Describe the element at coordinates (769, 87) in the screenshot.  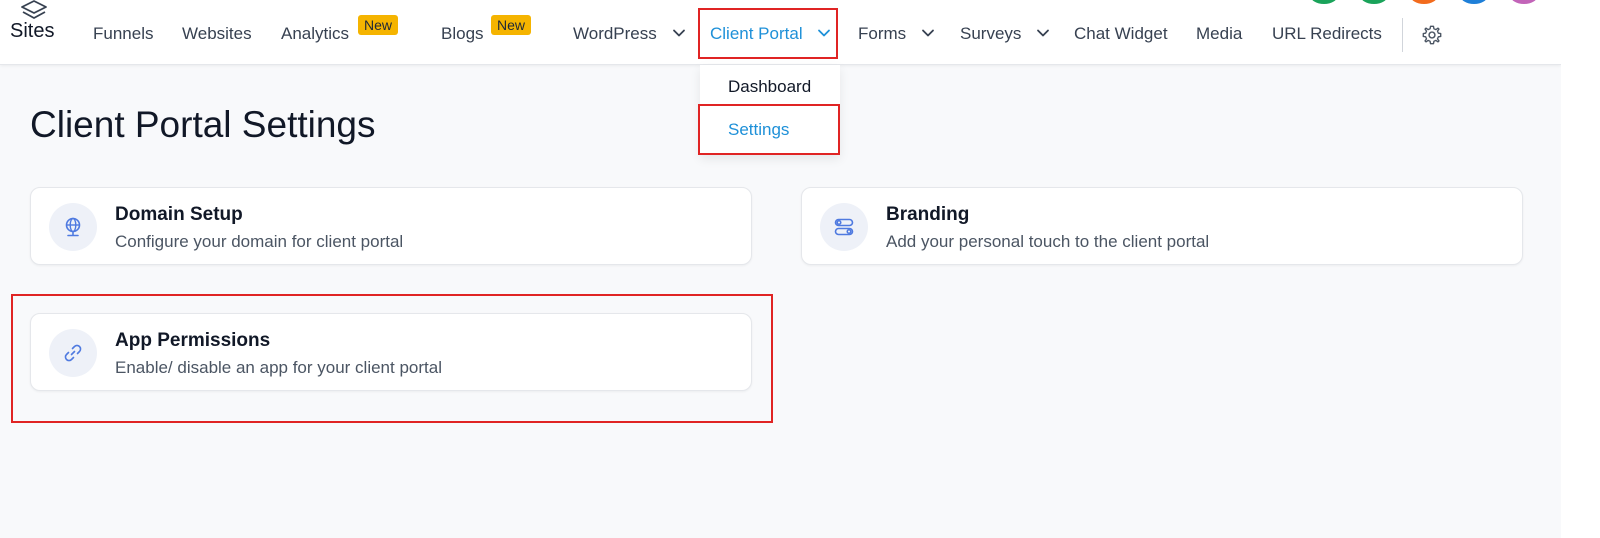
I see `dropdown-item-dashboard: Dashboard` at that location.